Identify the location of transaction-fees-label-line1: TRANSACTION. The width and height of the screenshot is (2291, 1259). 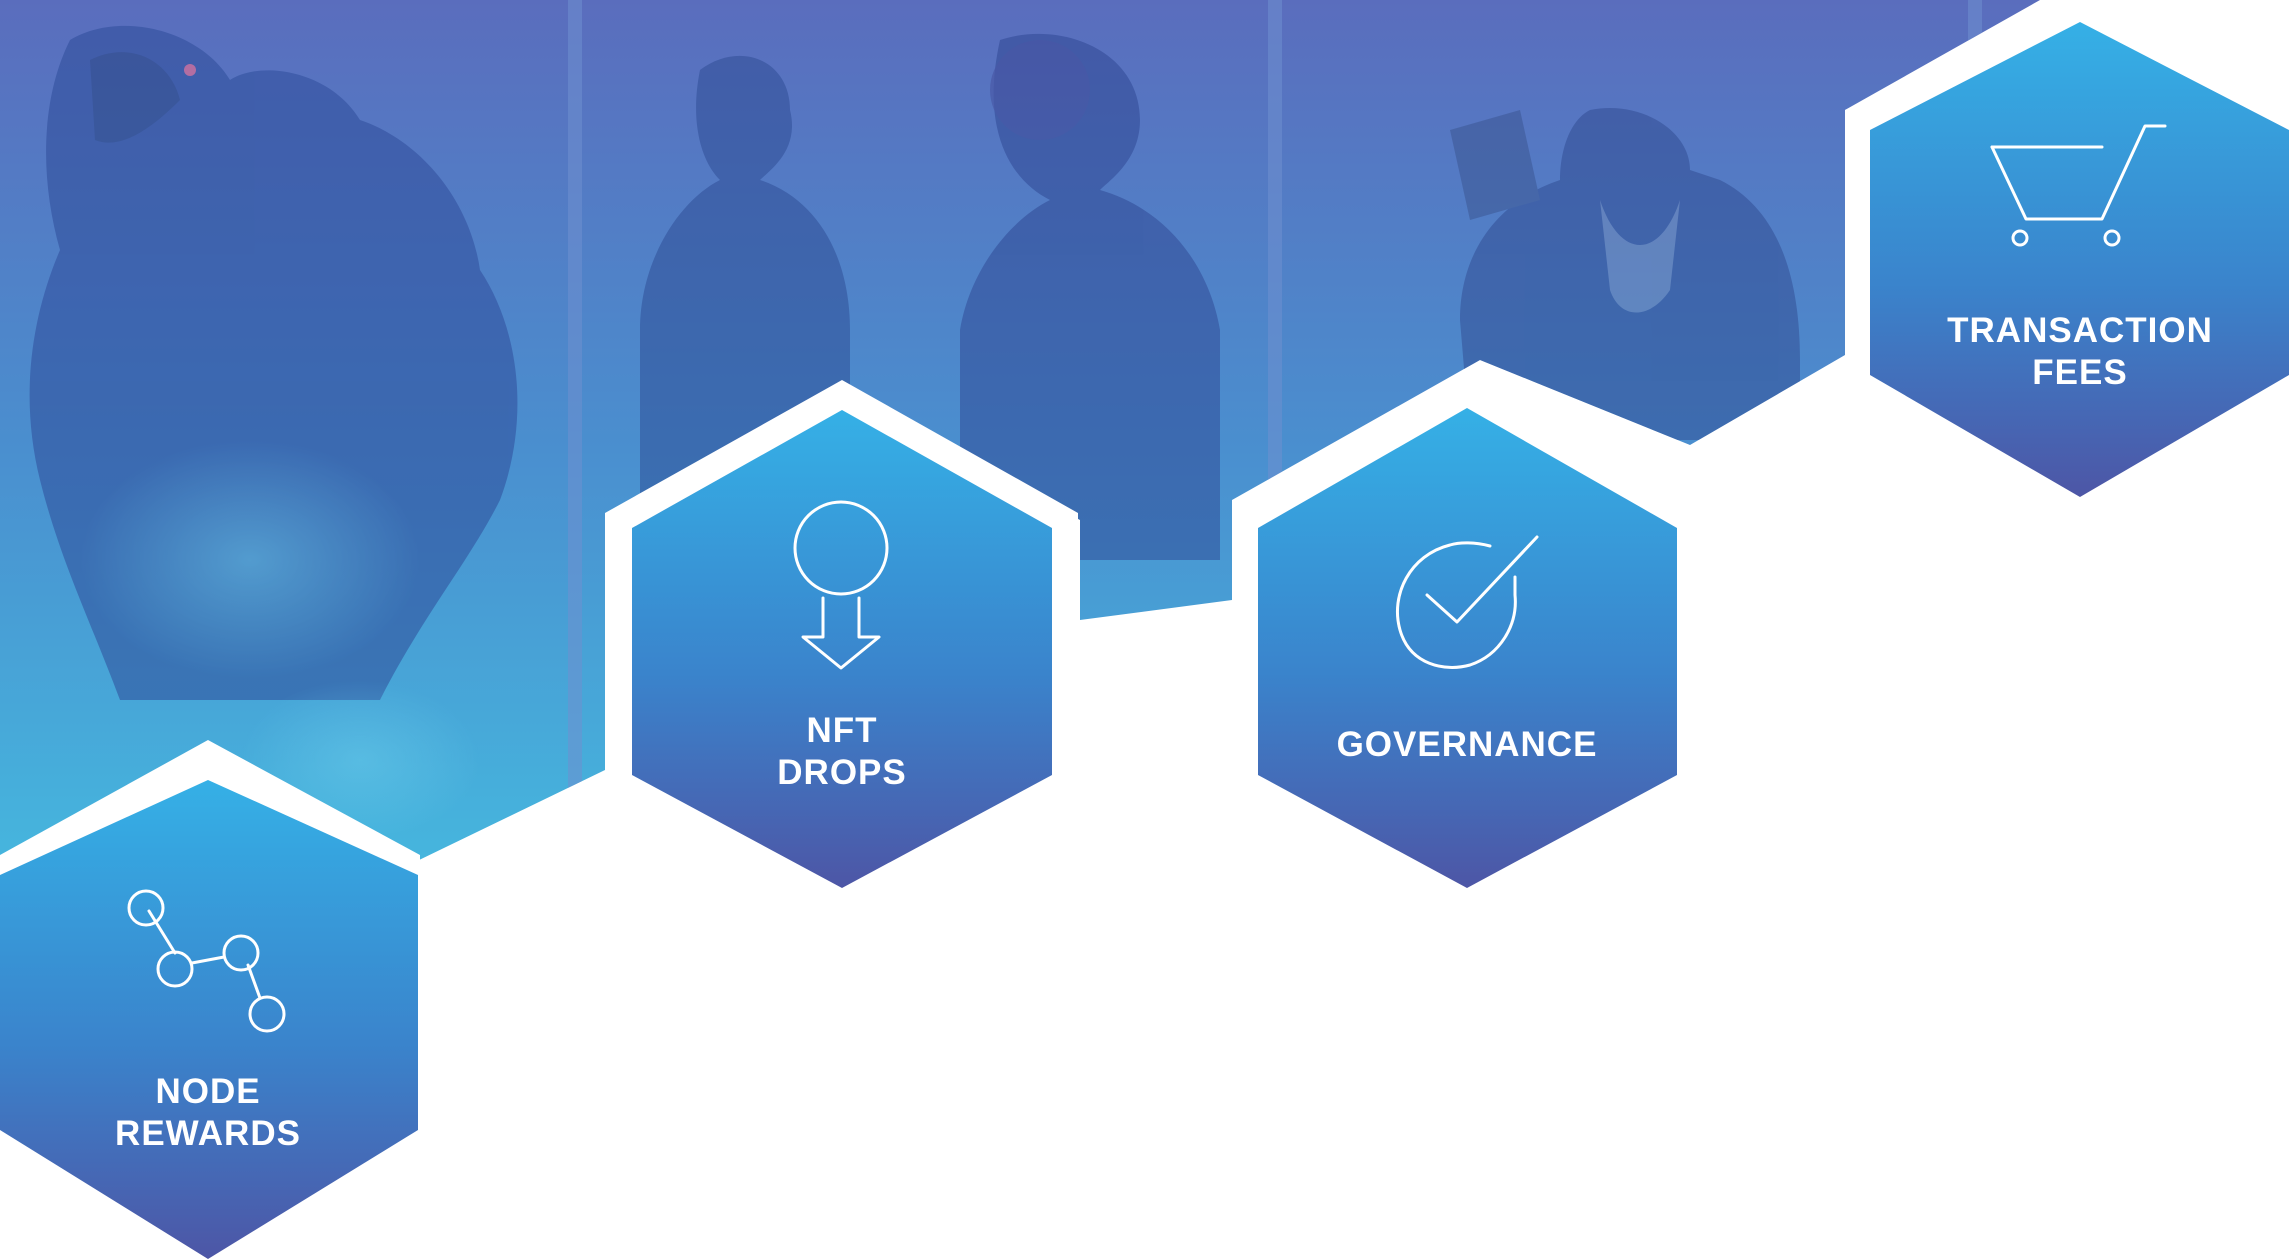
(2080, 330).